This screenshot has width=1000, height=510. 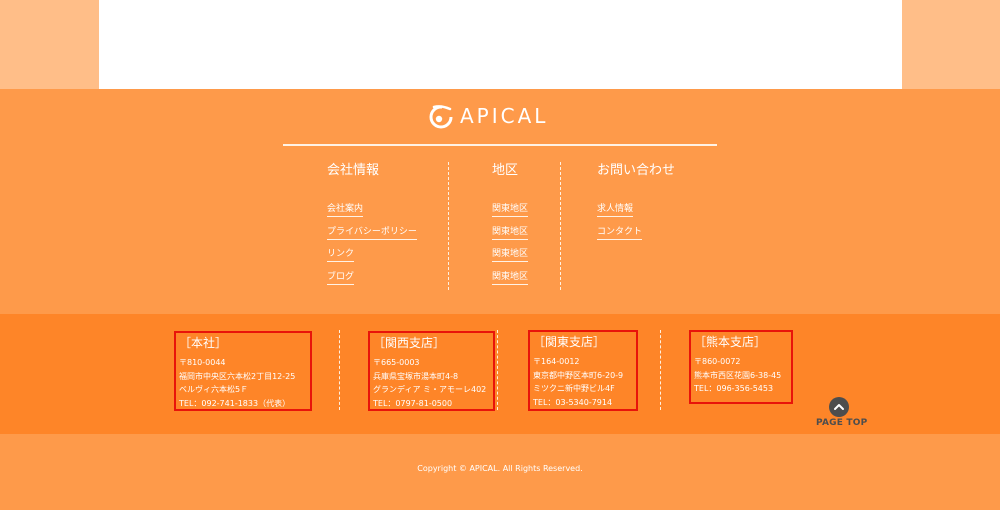 What do you see at coordinates (430, 390) in the screenshot?
I see `office-building: グランディア ミ・アモーレ402` at bounding box center [430, 390].